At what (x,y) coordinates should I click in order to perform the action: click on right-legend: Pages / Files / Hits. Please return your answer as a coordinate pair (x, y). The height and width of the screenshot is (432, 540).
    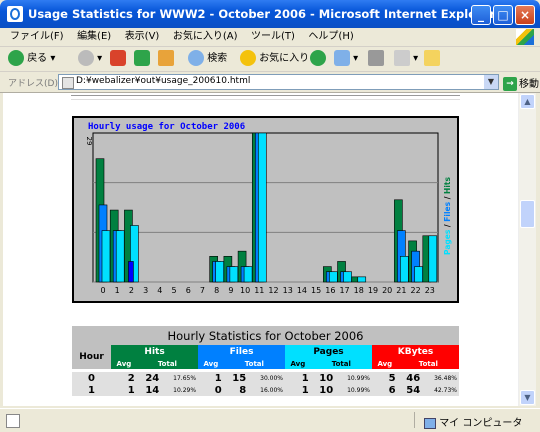
    Looking at the image, I should click on (447, 215).